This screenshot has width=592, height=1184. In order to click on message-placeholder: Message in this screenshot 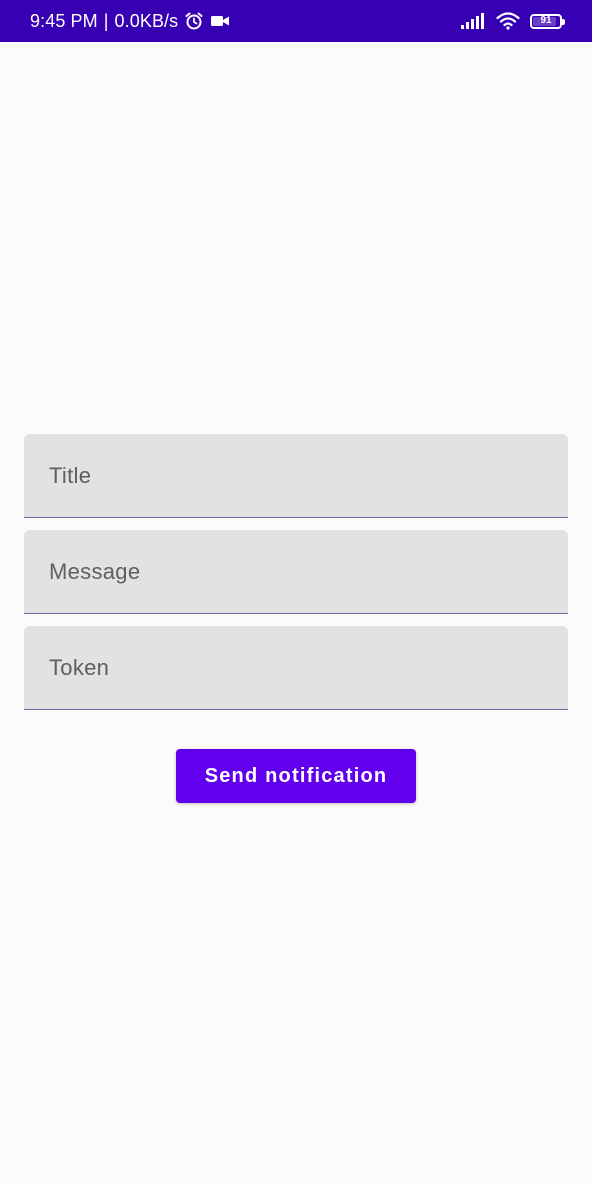, I will do `click(95, 571)`.